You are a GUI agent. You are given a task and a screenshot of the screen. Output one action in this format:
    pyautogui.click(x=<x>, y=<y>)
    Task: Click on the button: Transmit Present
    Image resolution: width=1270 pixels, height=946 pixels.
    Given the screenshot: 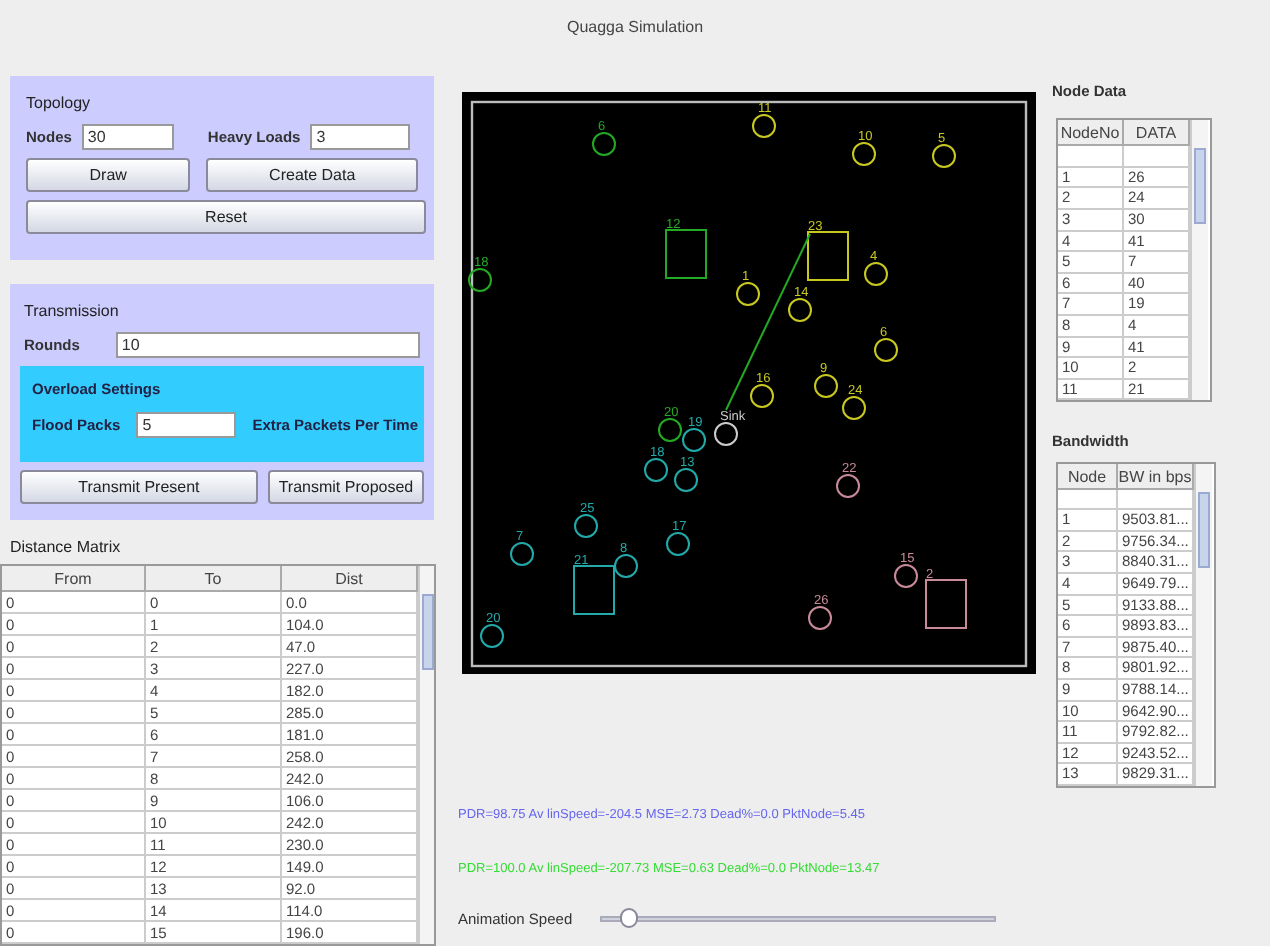 What is the action you would take?
    pyautogui.click(x=139, y=487)
    